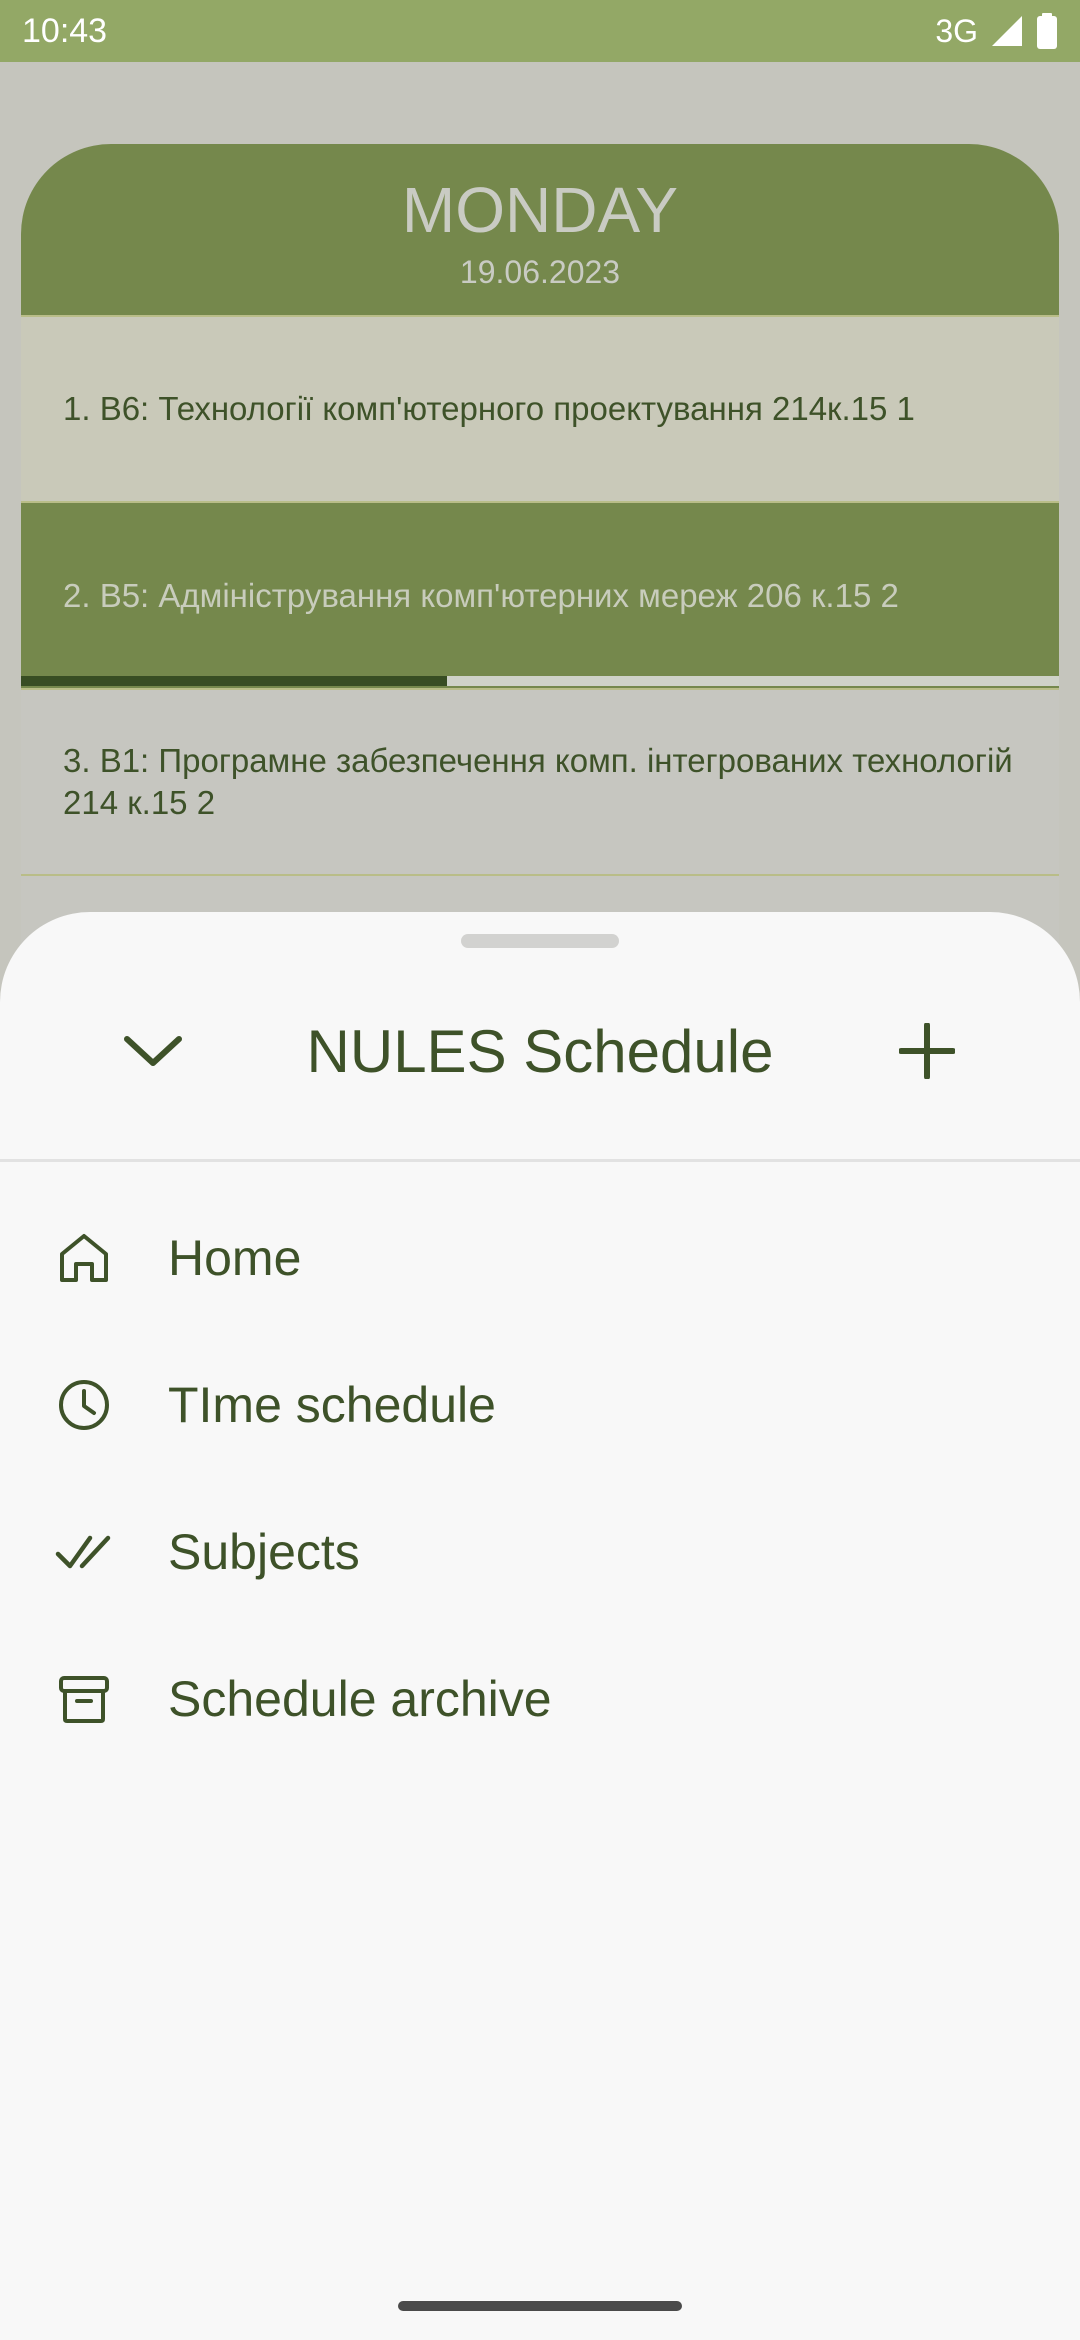  What do you see at coordinates (234, 681) in the screenshot?
I see `lesson-progress-fill` at bounding box center [234, 681].